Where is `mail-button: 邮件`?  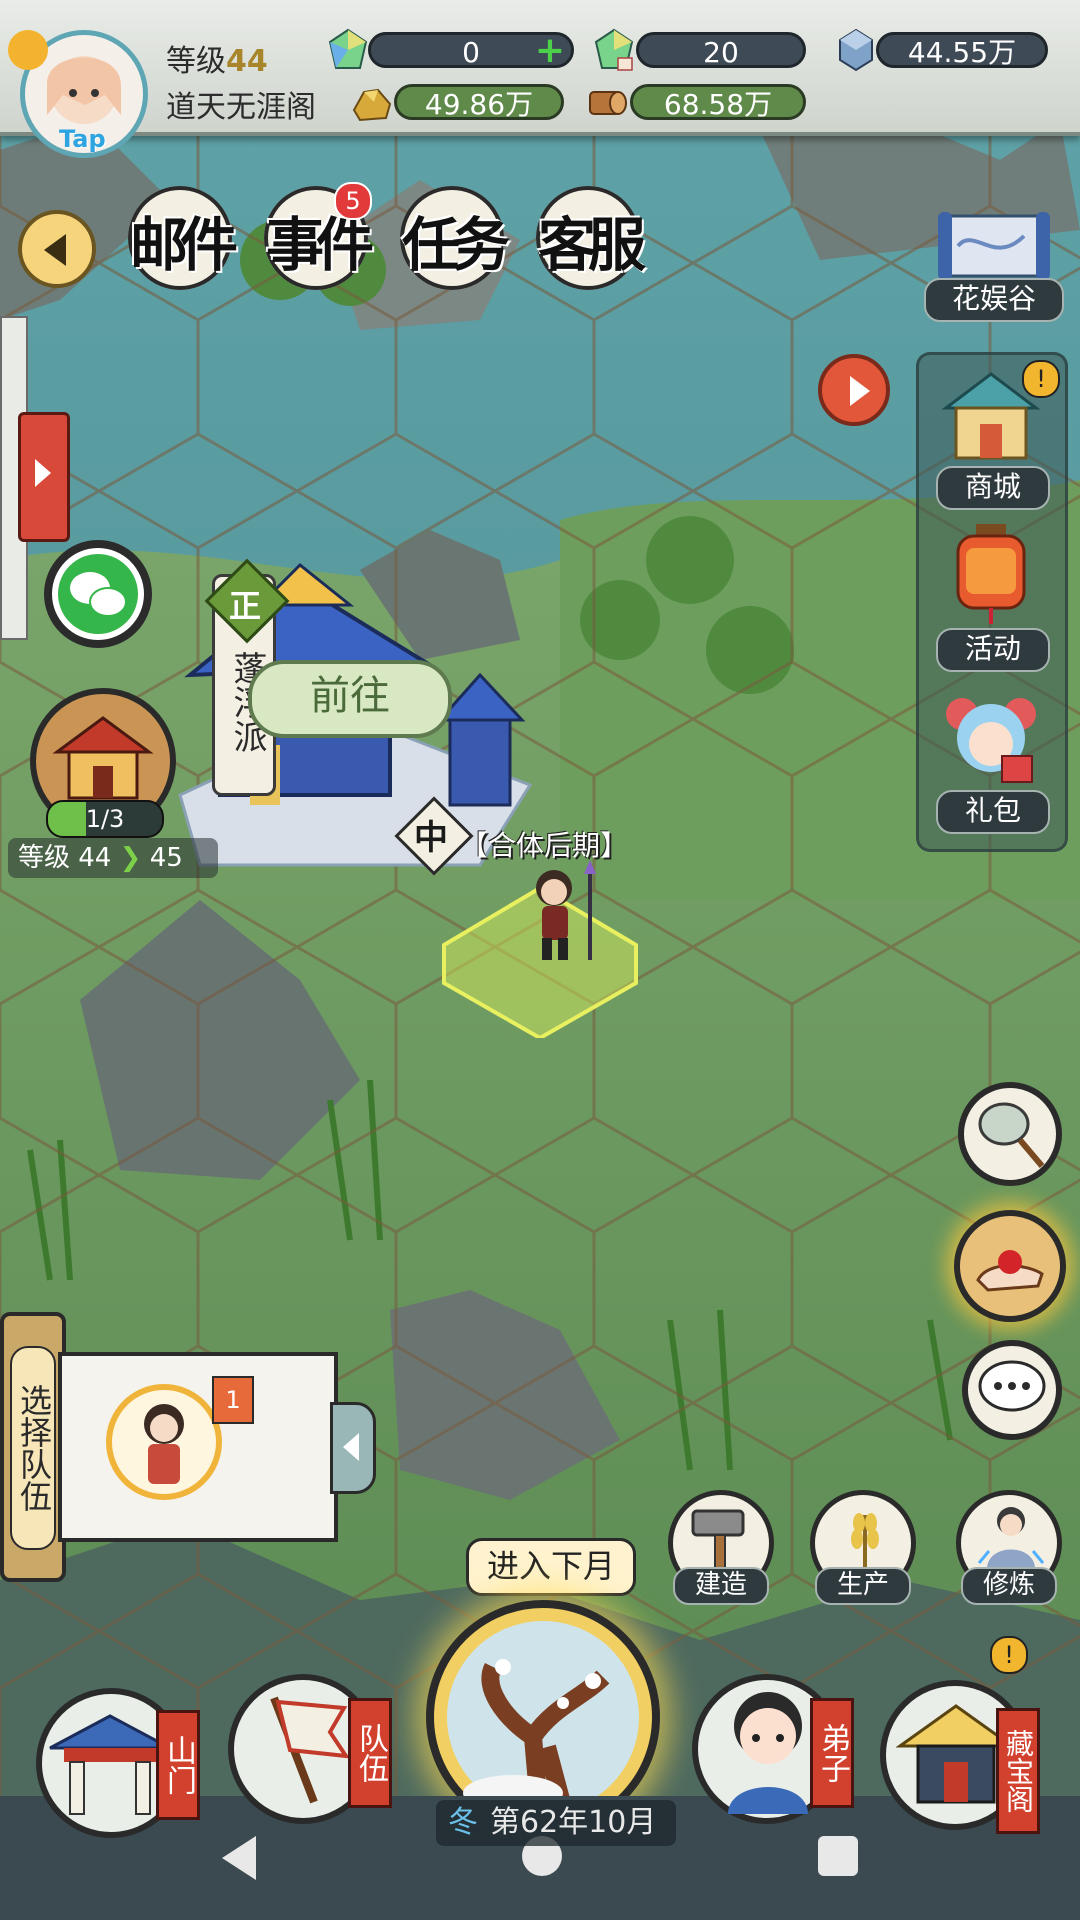
mail-button: 邮件 is located at coordinates (183, 238).